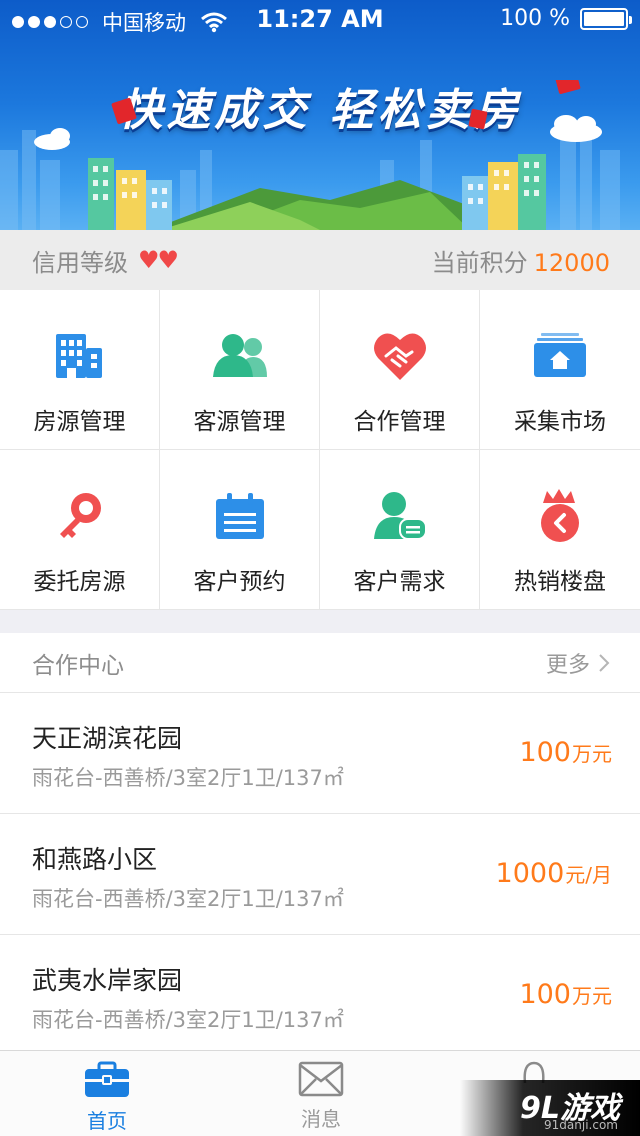 This screenshot has height=1136, width=640. I want to click on listing-price: 1000 元/月, so click(554, 873).